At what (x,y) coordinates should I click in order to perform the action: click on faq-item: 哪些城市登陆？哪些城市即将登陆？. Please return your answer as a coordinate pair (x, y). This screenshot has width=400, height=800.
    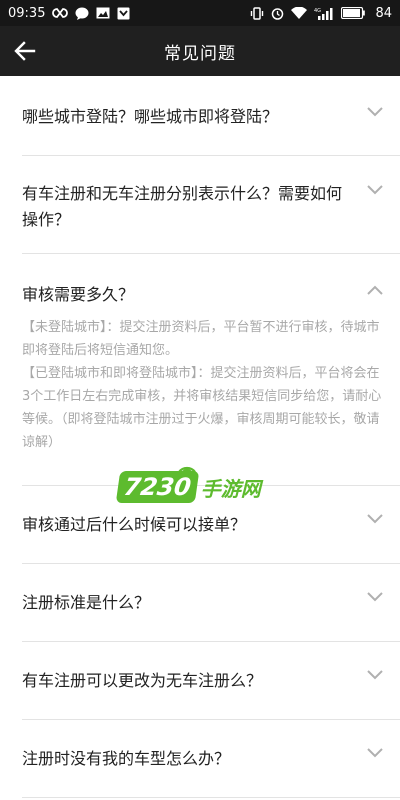
    Looking at the image, I should click on (200, 116).